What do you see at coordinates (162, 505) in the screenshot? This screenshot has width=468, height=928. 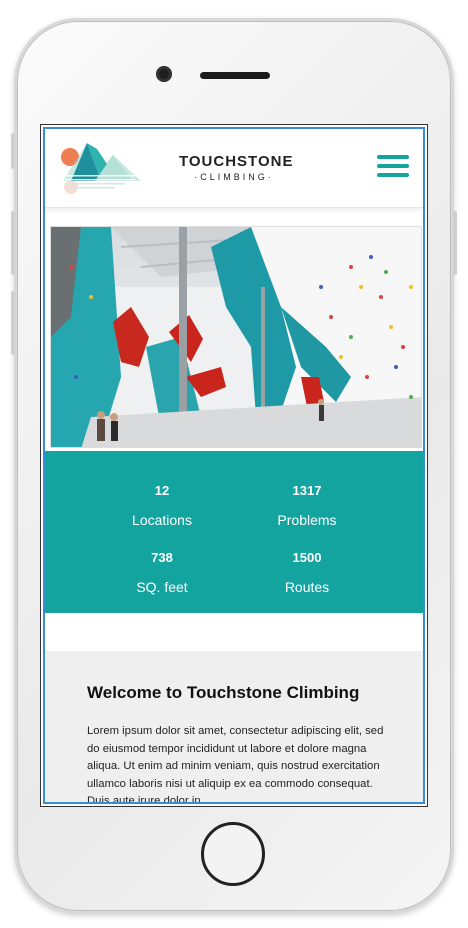 I see `stat-locations: 12 Locations` at bounding box center [162, 505].